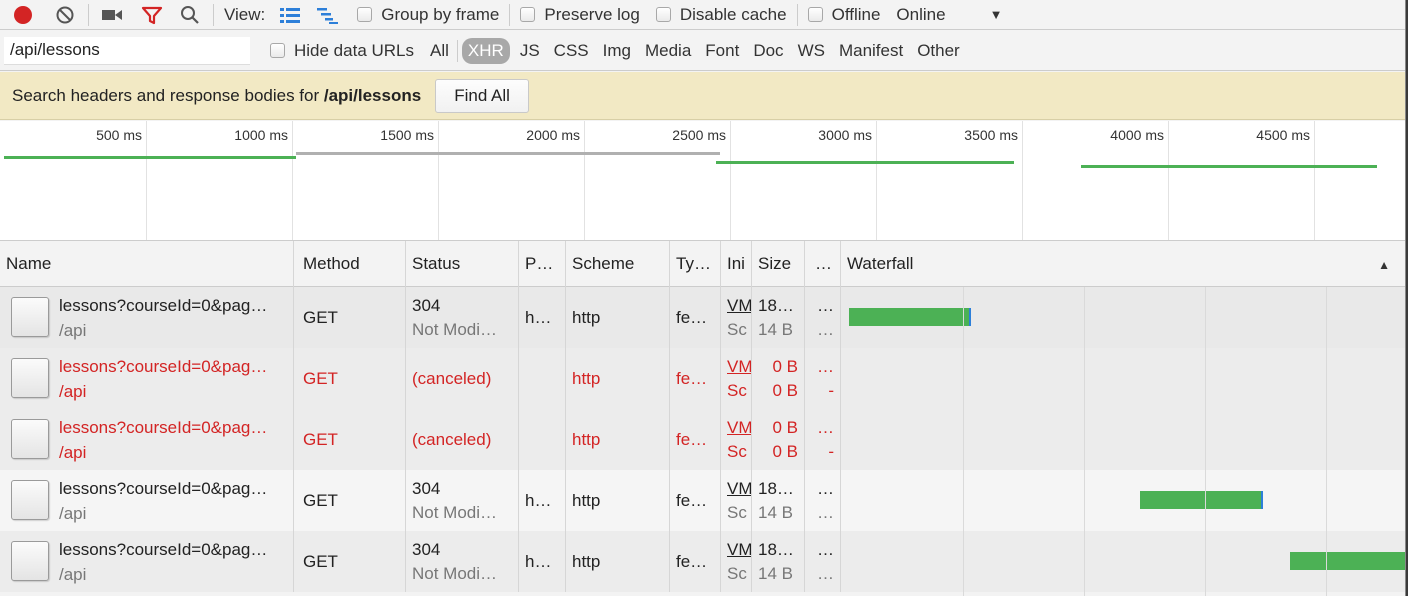 Image resolution: width=1408 pixels, height=596 pixels. What do you see at coordinates (663, 14) in the screenshot?
I see `disable-cache-checkbox` at bounding box center [663, 14].